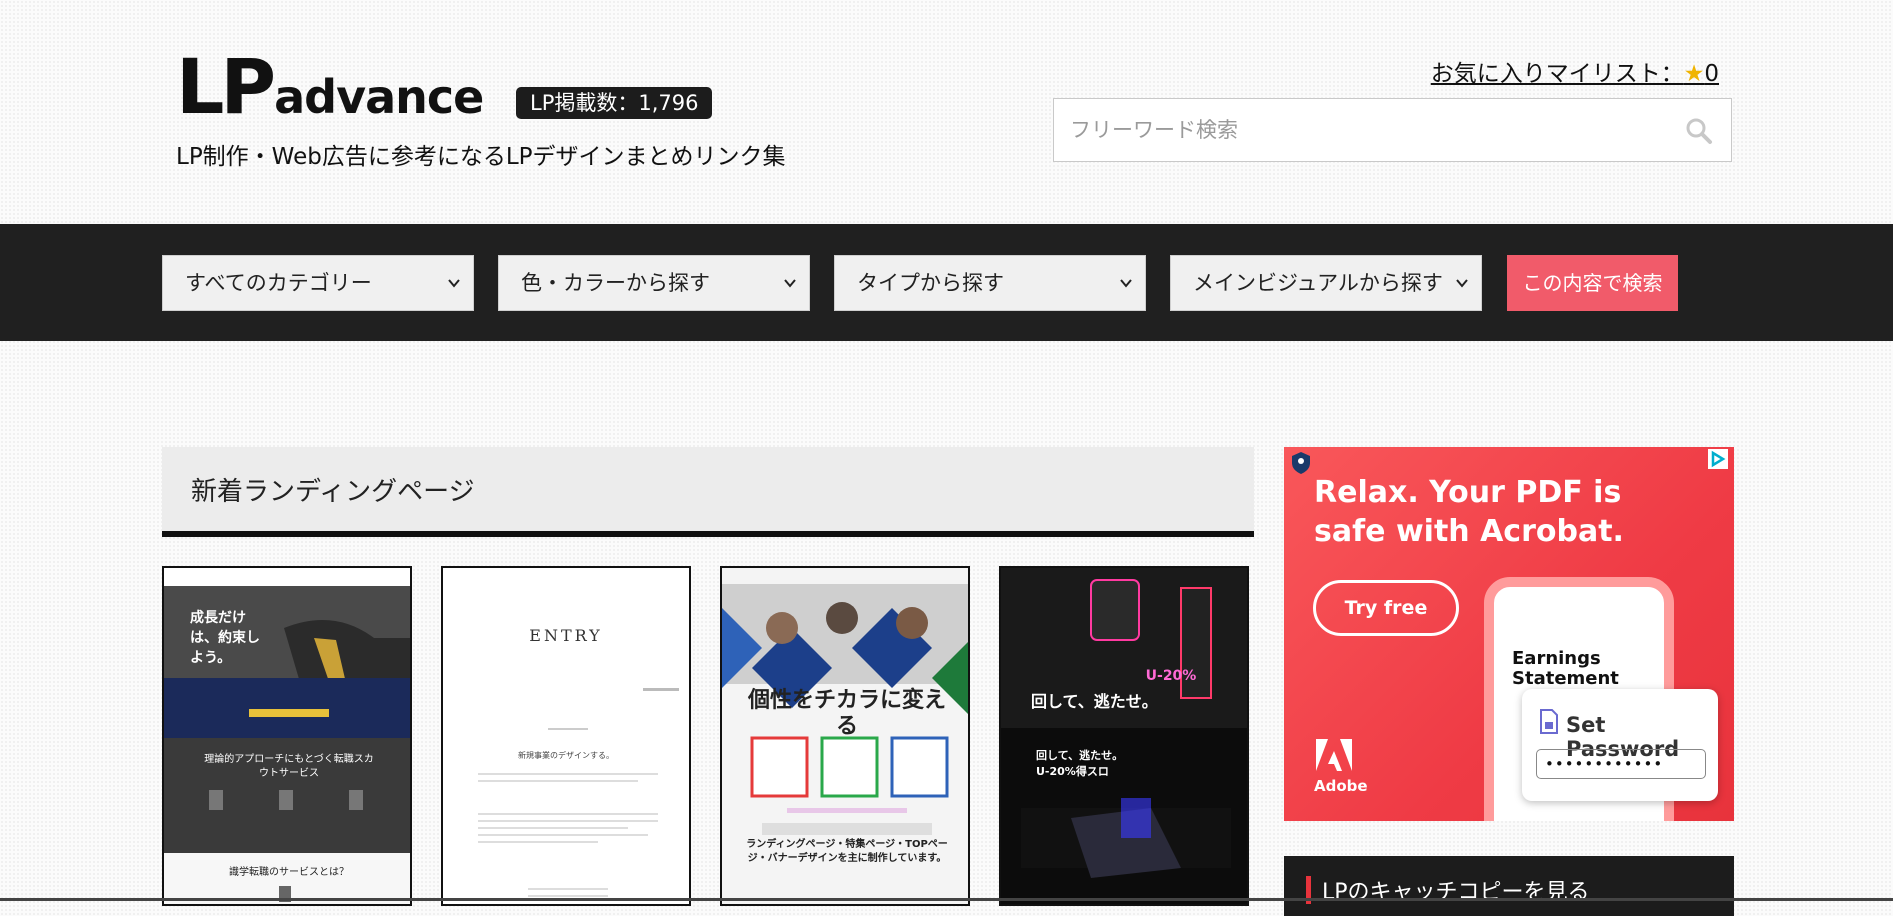  I want to click on shield-icon, so click(1301, 463).